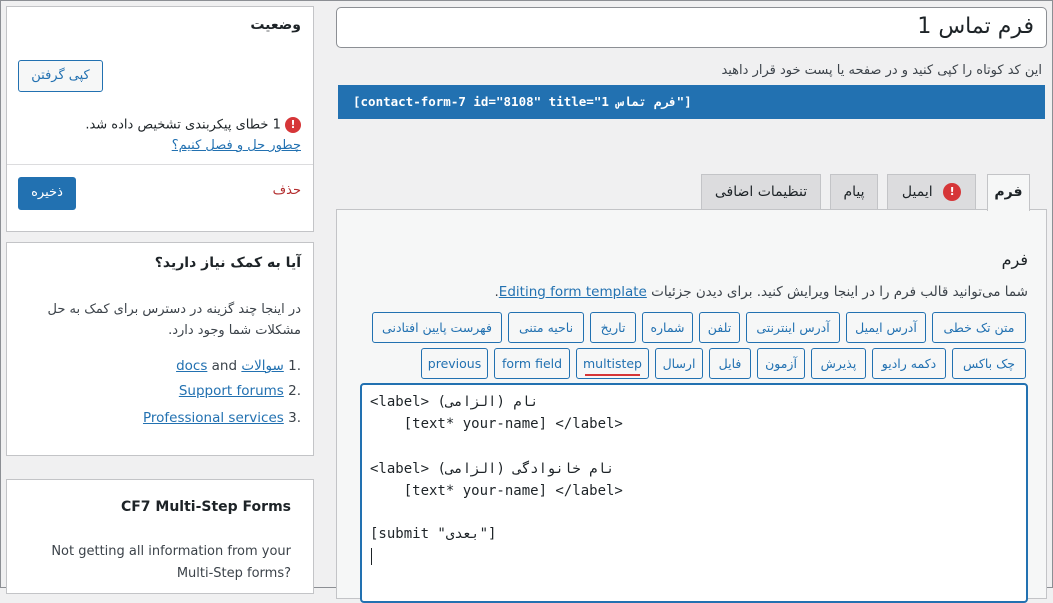  I want to click on tag-quiz: آزمون, so click(781, 363).